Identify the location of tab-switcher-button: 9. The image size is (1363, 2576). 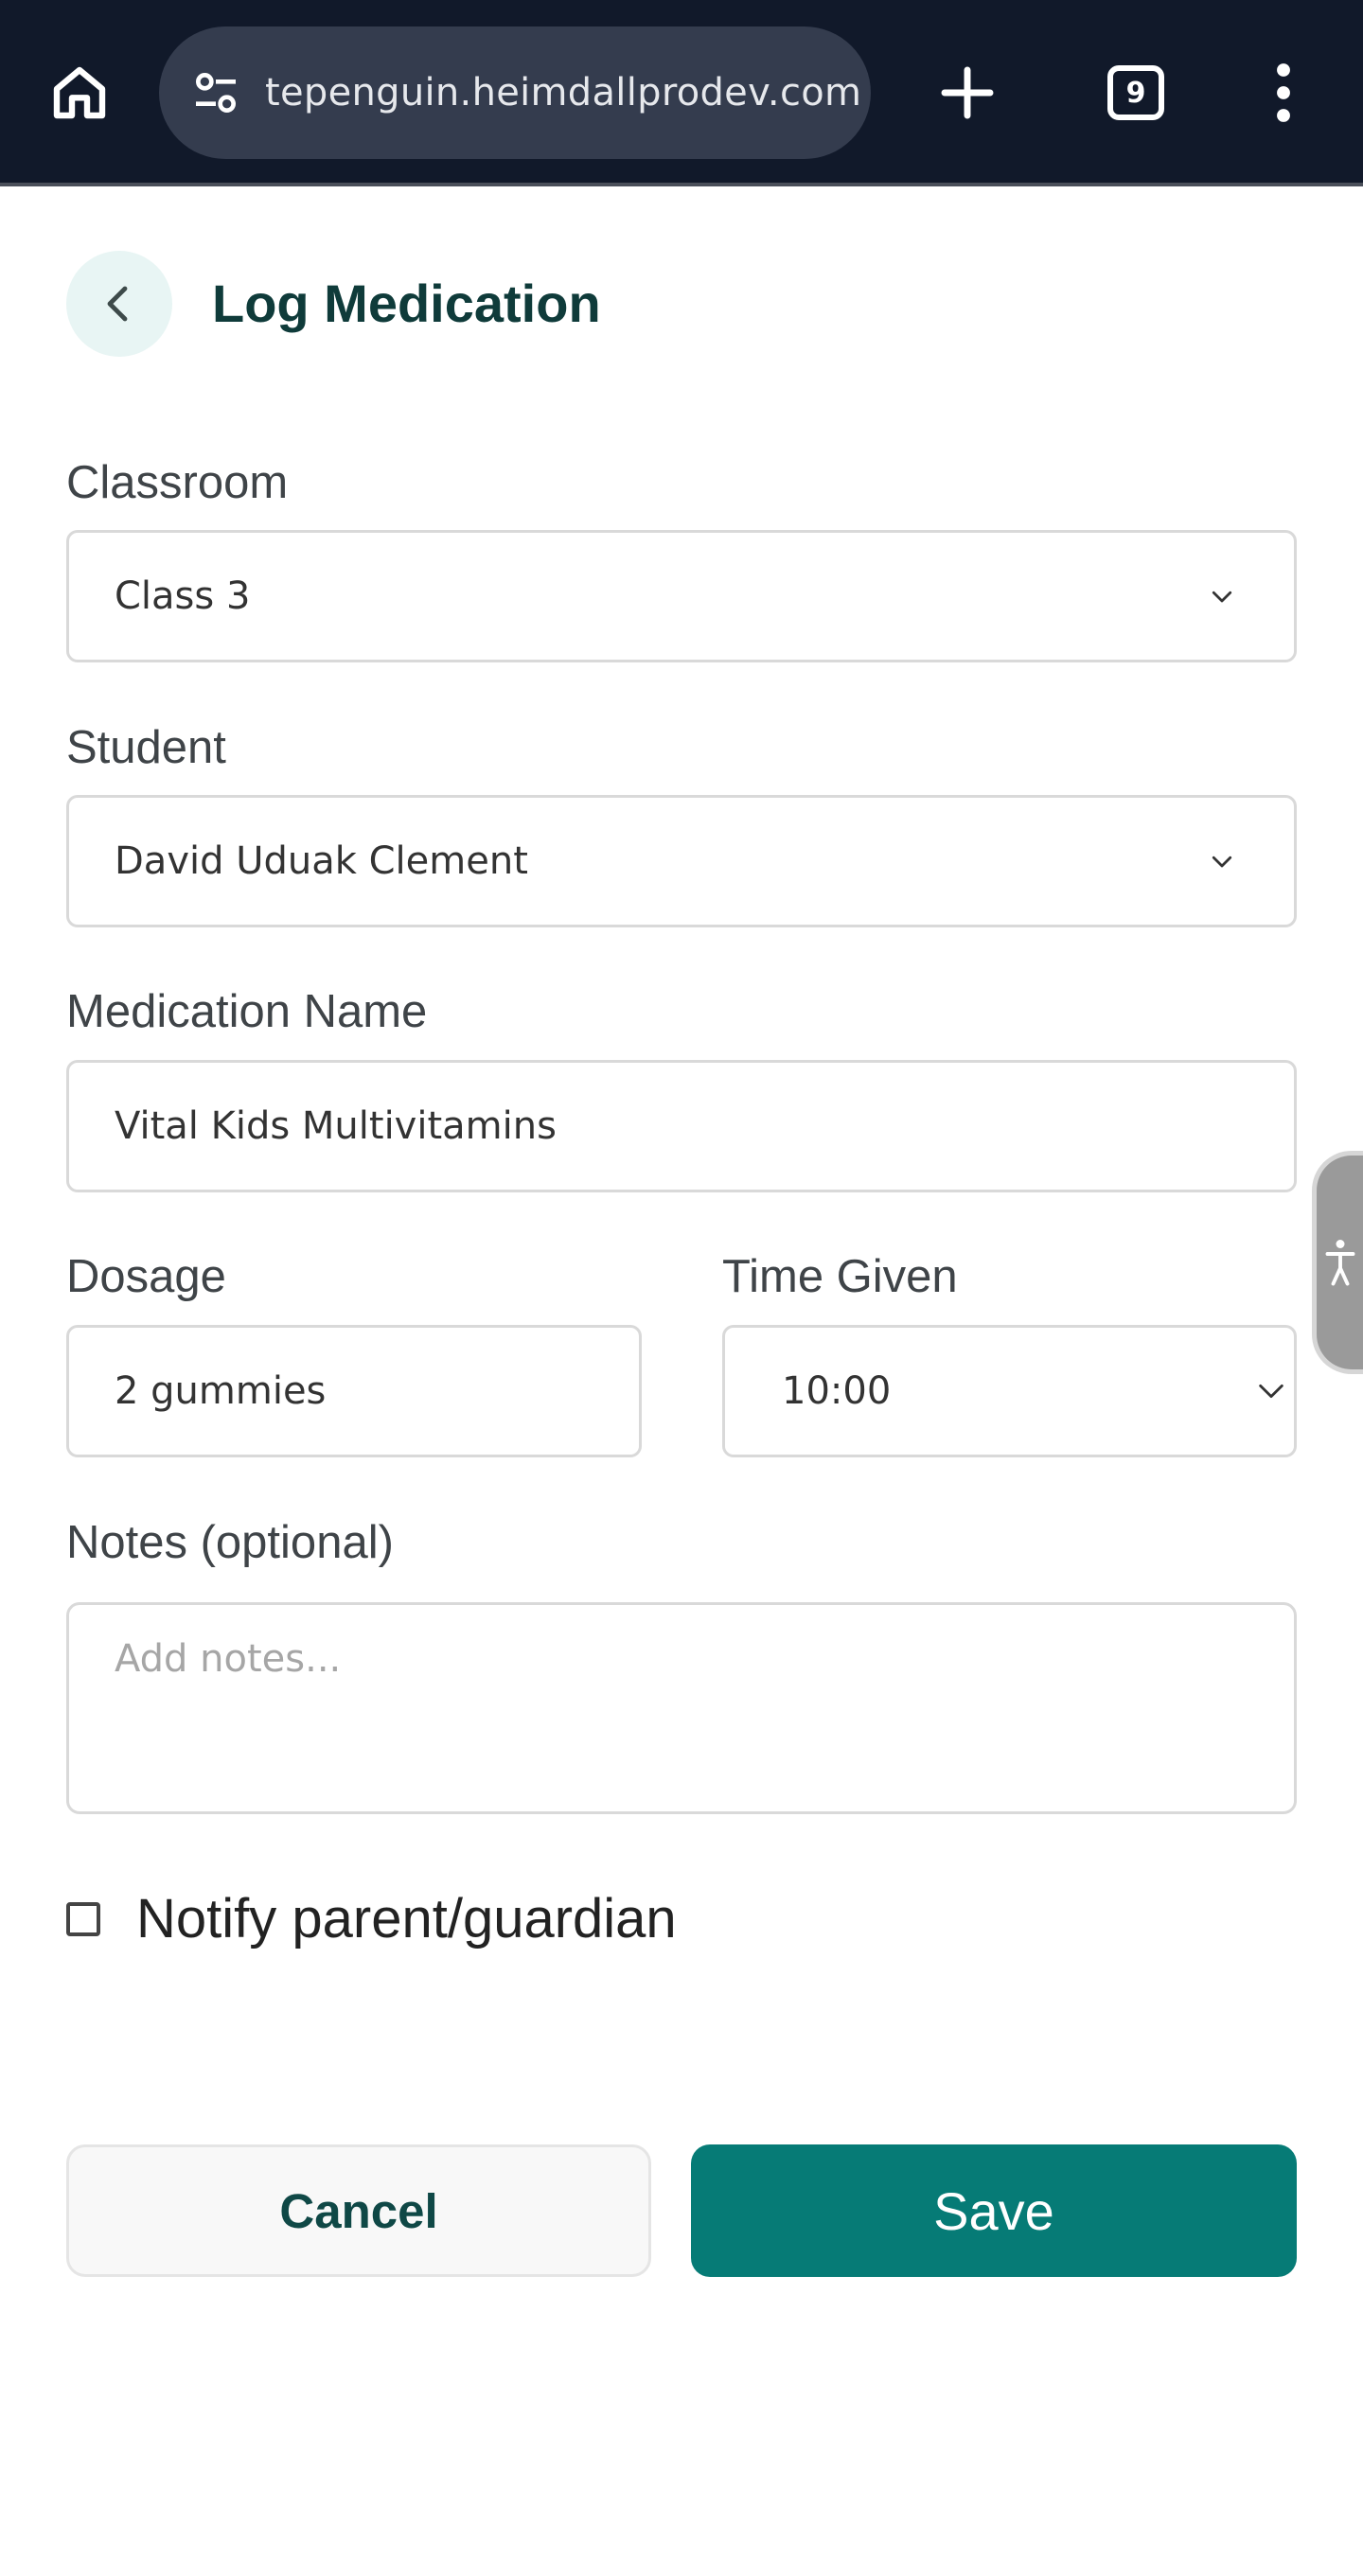
(1136, 92).